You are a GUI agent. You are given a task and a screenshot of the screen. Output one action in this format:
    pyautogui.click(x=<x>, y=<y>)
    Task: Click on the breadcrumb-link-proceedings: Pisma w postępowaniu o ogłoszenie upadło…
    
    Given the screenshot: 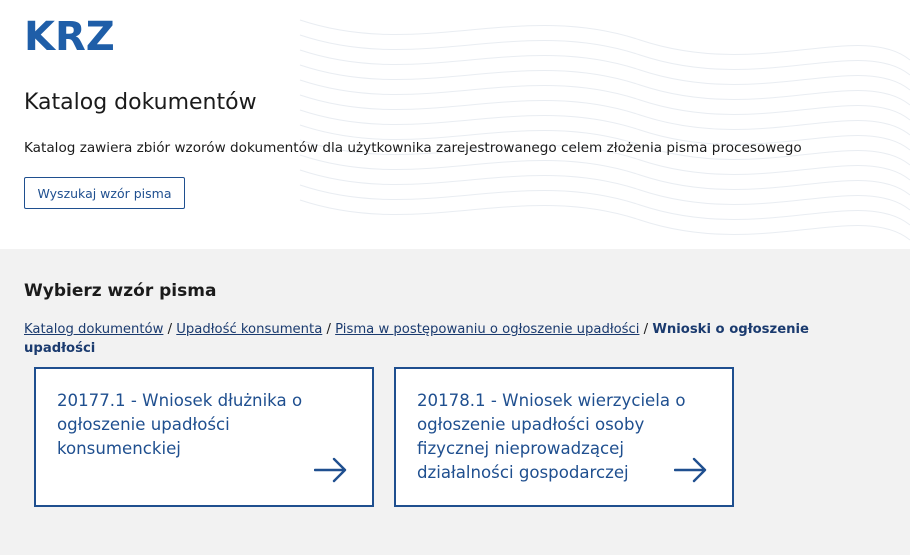 What is the action you would take?
    pyautogui.click(x=487, y=329)
    